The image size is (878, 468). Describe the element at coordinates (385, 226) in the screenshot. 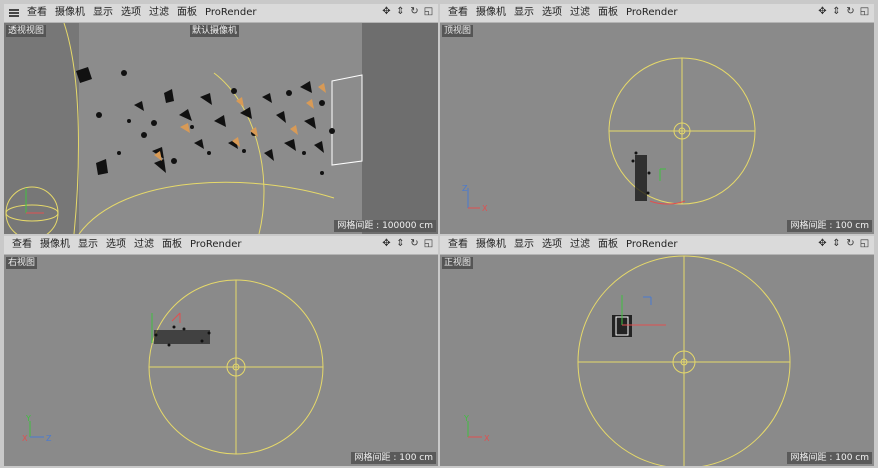

I see `grid-spacing-label: 网格间距 : 100000 cm` at that location.